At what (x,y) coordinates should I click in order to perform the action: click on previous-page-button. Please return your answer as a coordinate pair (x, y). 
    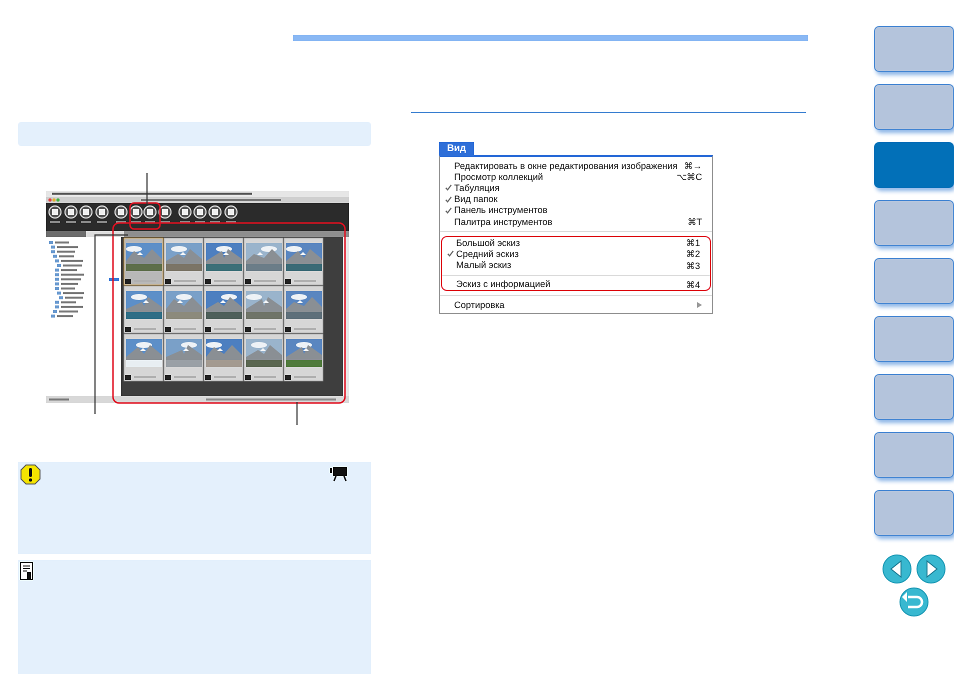
    Looking at the image, I should click on (897, 569).